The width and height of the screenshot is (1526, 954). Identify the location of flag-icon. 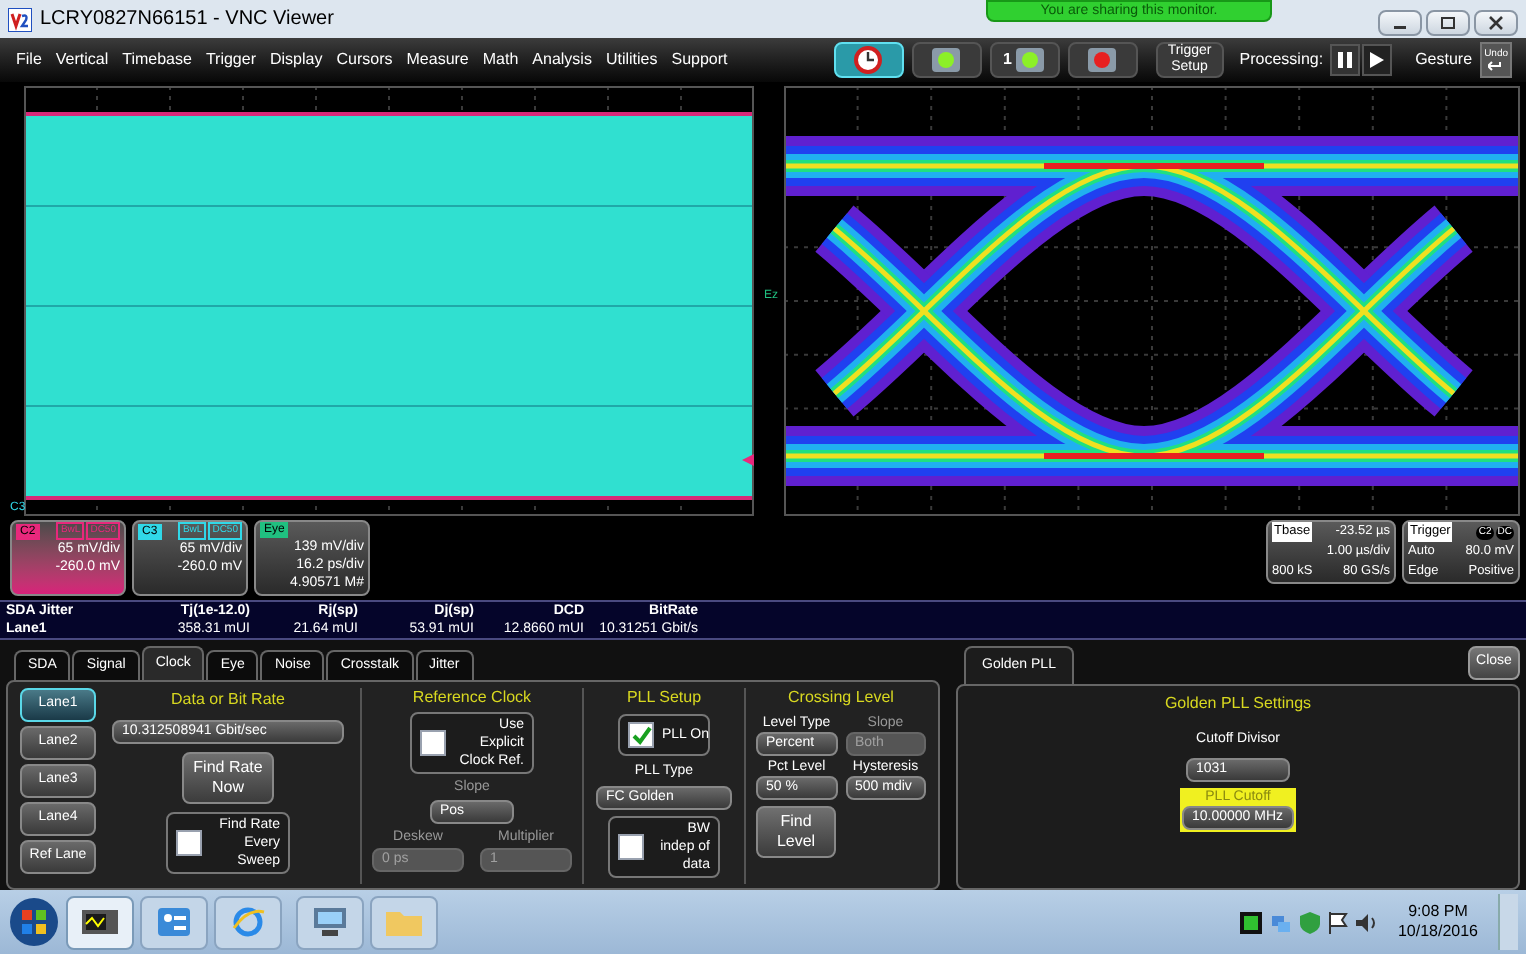
(1337, 922).